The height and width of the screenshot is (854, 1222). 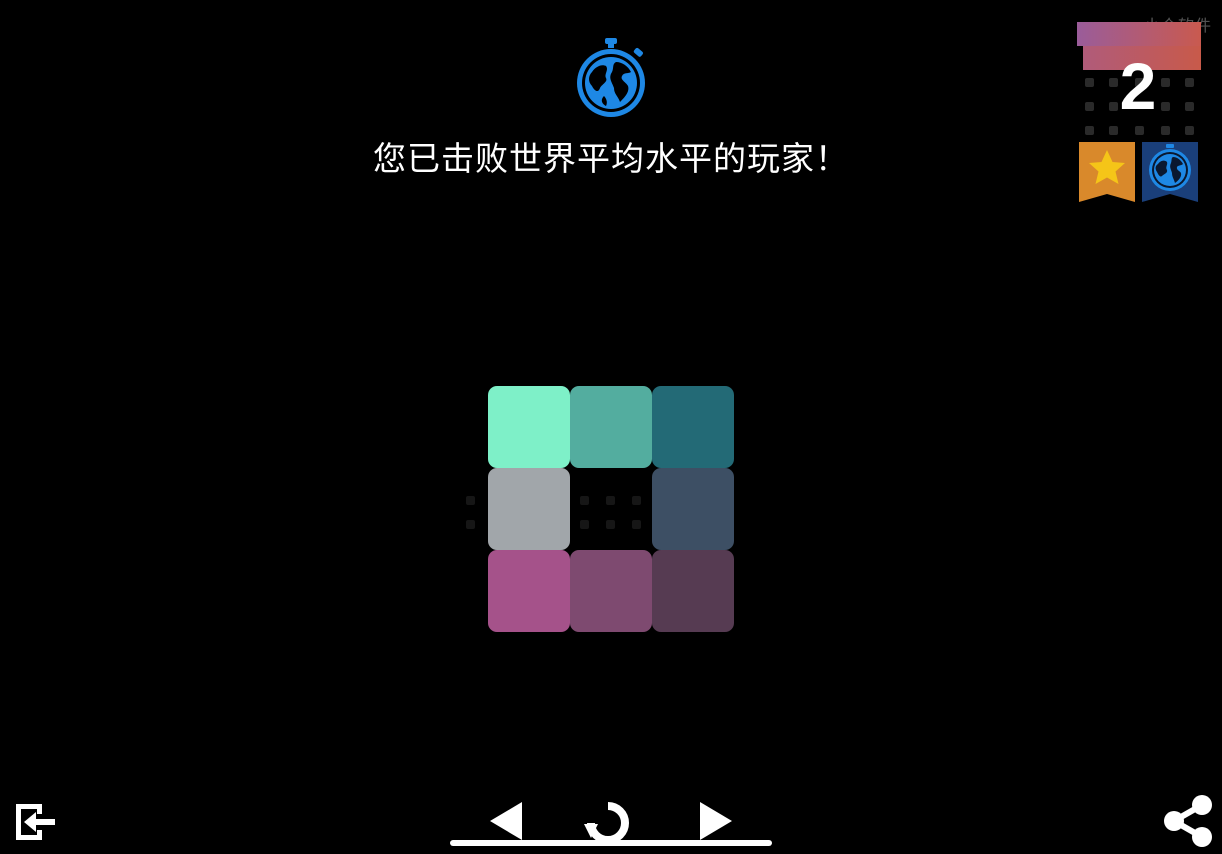 I want to click on color-tile-r2c1, so click(x=611, y=591).